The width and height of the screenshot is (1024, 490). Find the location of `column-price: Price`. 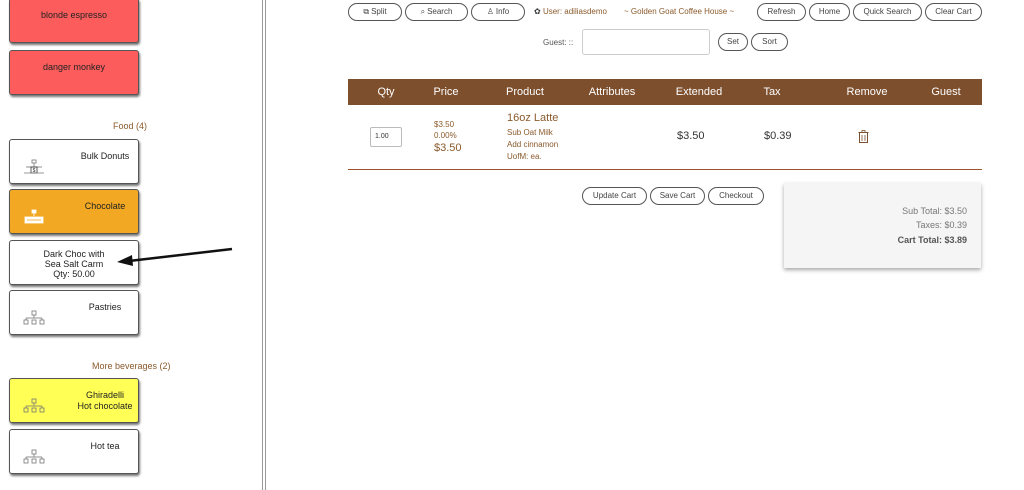

column-price: Price is located at coordinates (446, 92).